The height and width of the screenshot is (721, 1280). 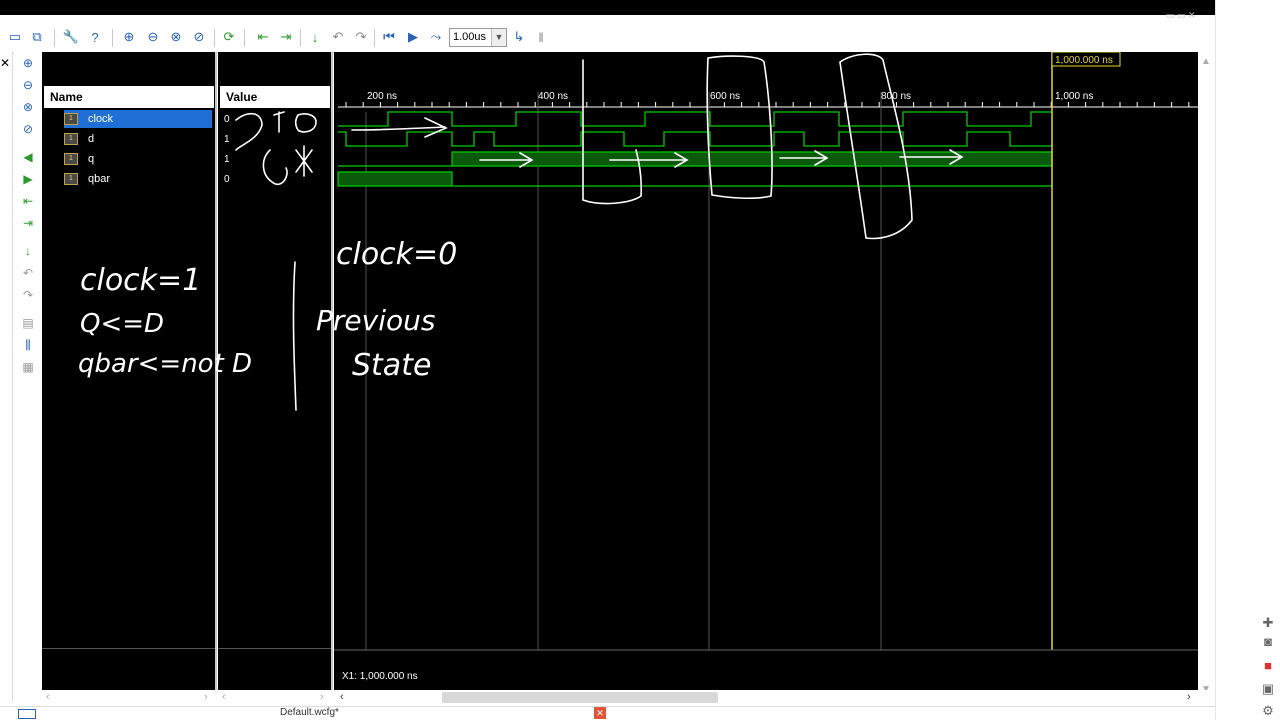 What do you see at coordinates (165, 364) in the screenshot?
I see `note-left: qbar<=not D` at bounding box center [165, 364].